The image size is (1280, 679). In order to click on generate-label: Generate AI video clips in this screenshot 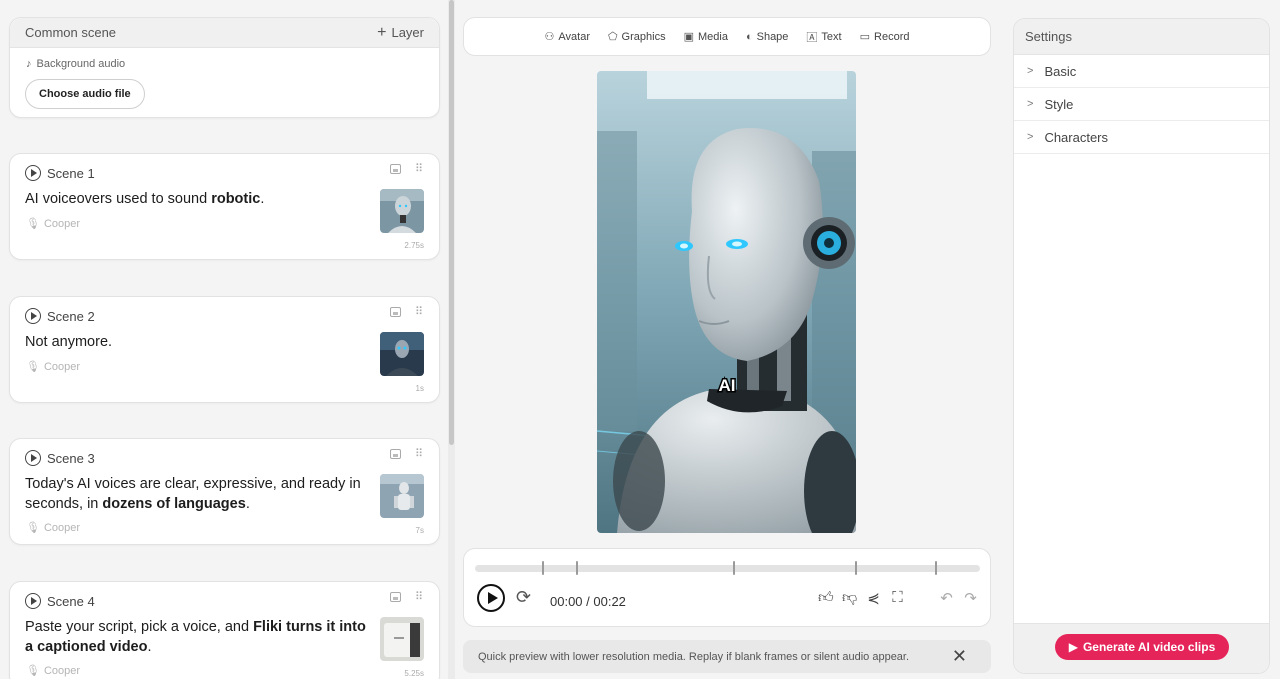, I will do `click(1149, 647)`.